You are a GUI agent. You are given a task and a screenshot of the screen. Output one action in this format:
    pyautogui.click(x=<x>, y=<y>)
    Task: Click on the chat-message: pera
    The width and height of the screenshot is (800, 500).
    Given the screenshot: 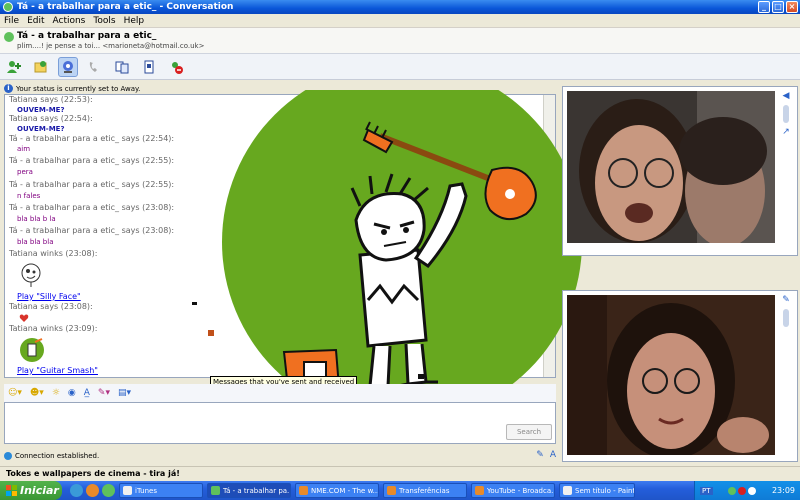 What is the action you would take?
    pyautogui.click(x=25, y=172)
    